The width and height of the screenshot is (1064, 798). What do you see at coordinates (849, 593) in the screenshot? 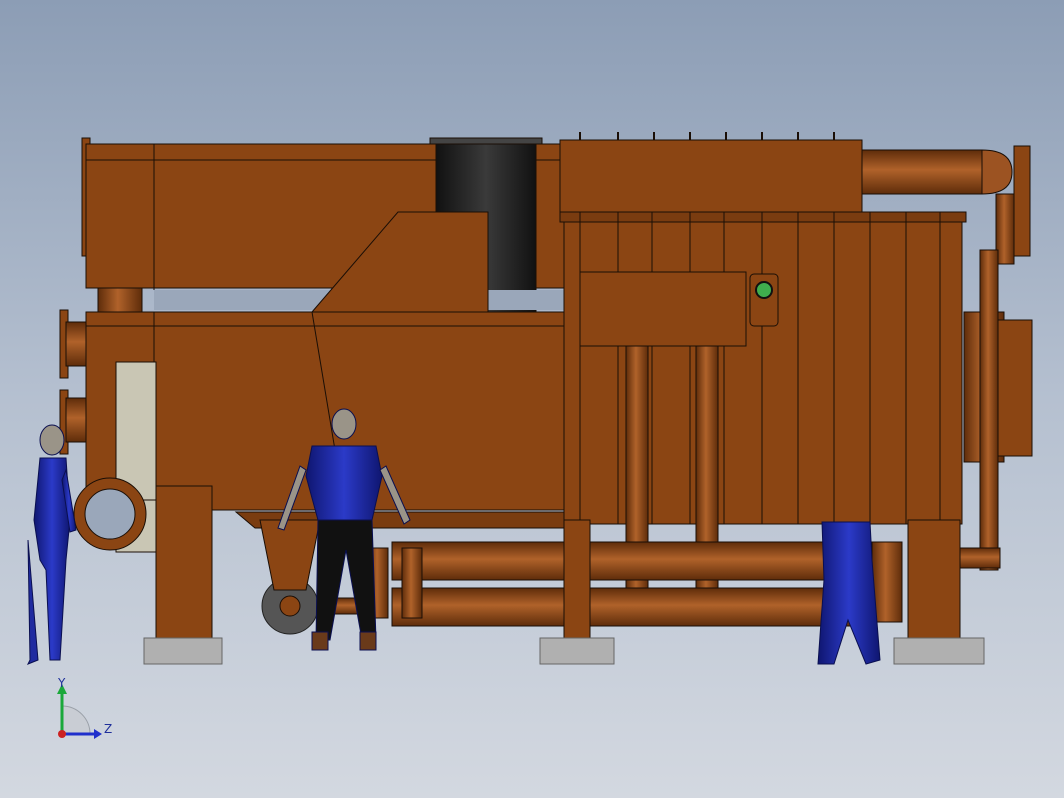
I see `figure-right` at bounding box center [849, 593].